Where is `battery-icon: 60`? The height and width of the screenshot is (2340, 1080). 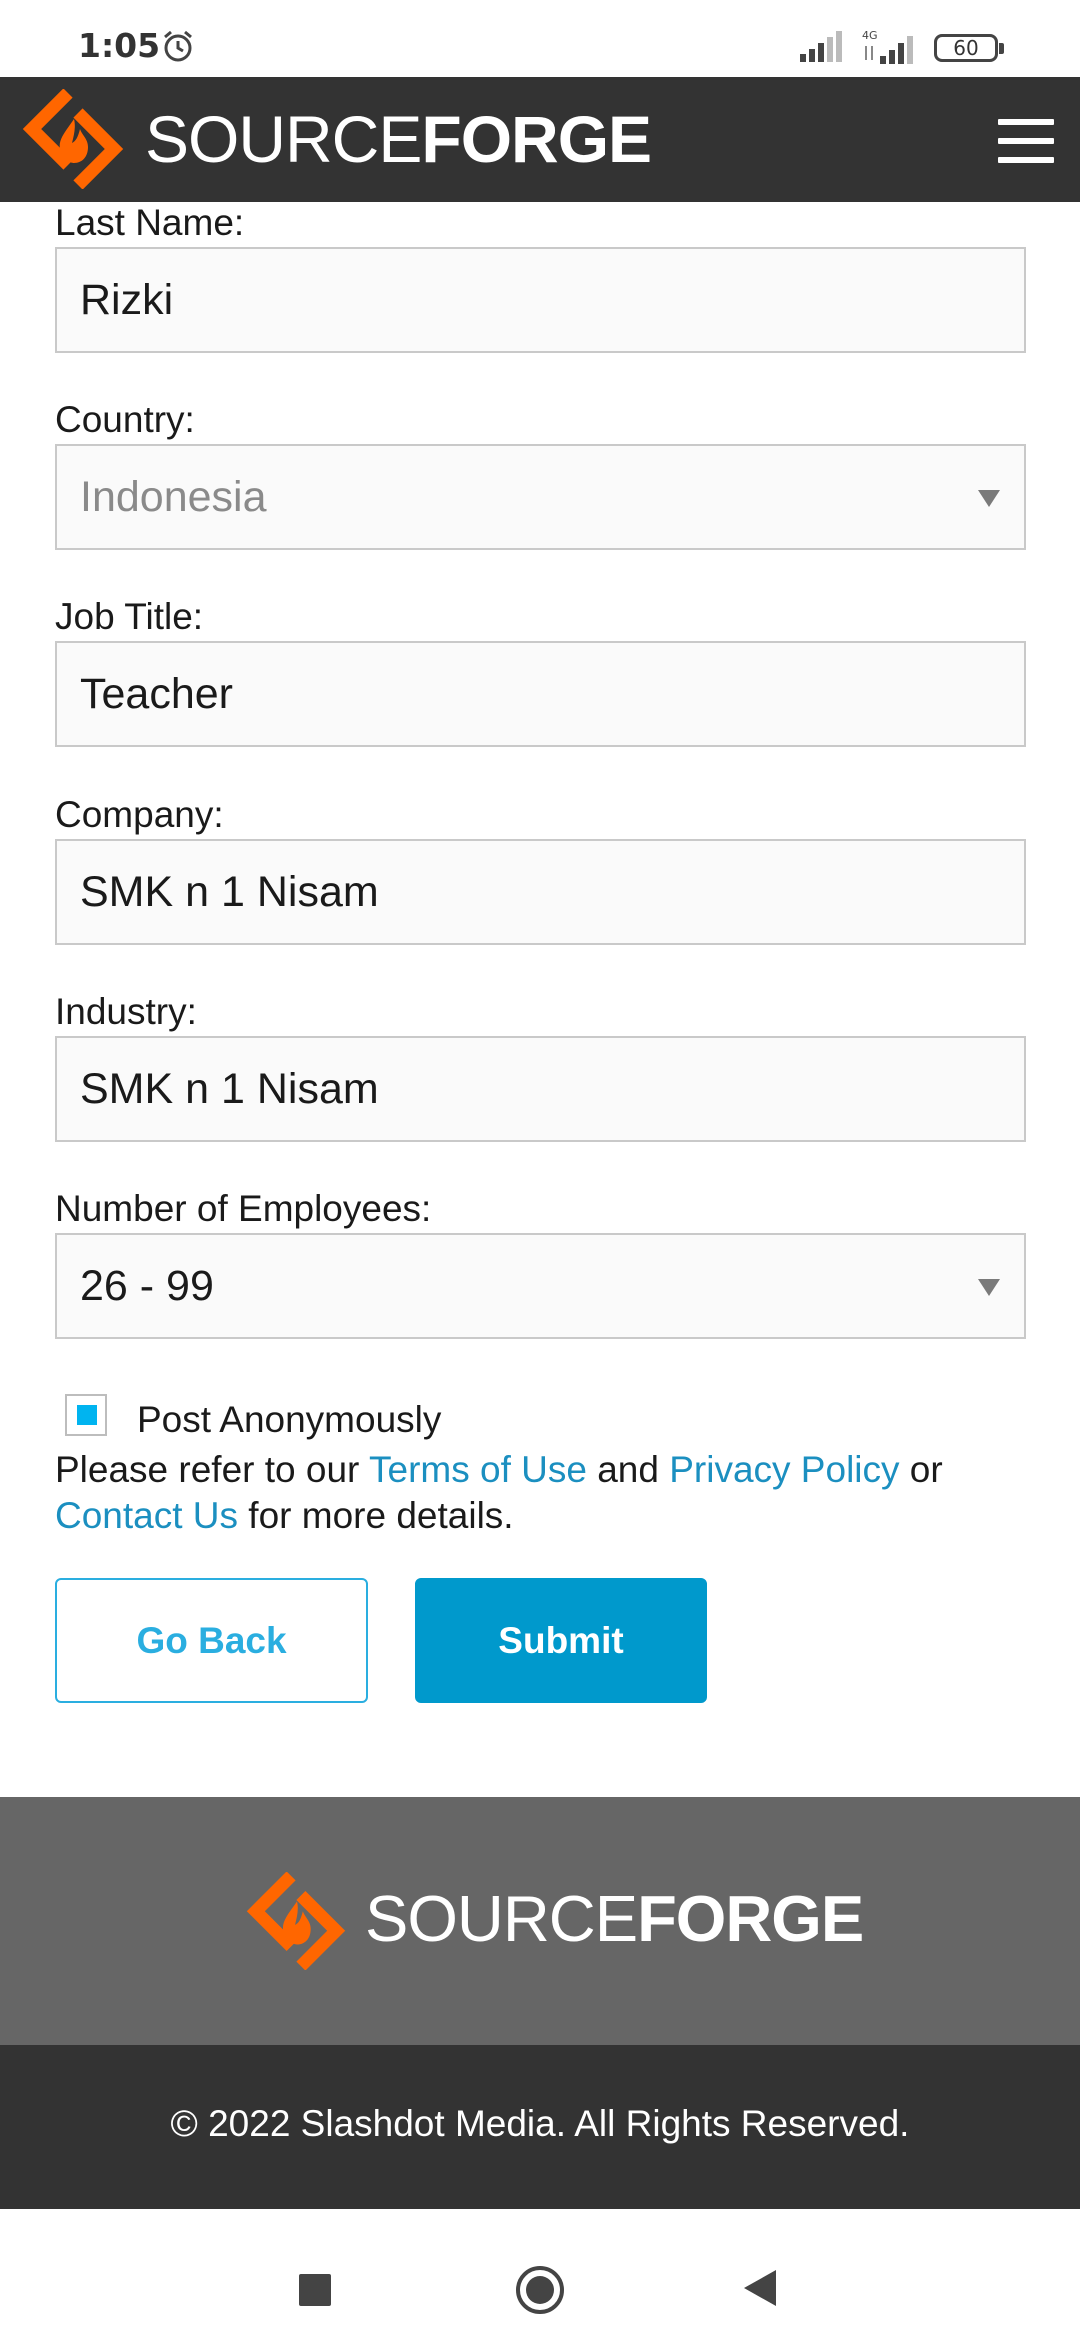
battery-icon: 60 is located at coordinates (969, 48).